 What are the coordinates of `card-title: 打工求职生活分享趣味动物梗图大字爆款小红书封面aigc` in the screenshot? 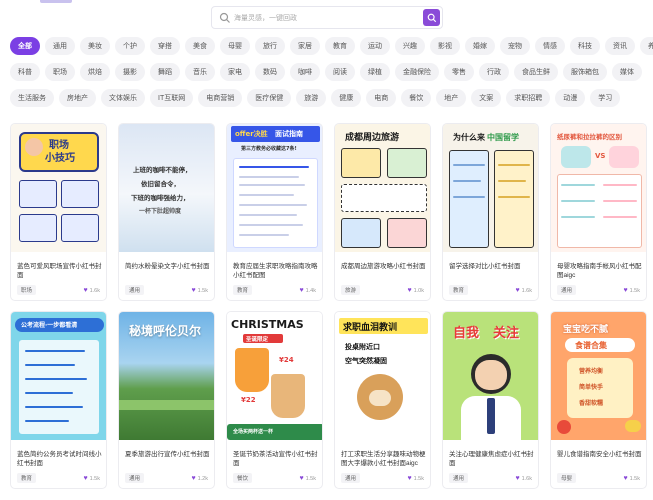 It's located at (383, 459).